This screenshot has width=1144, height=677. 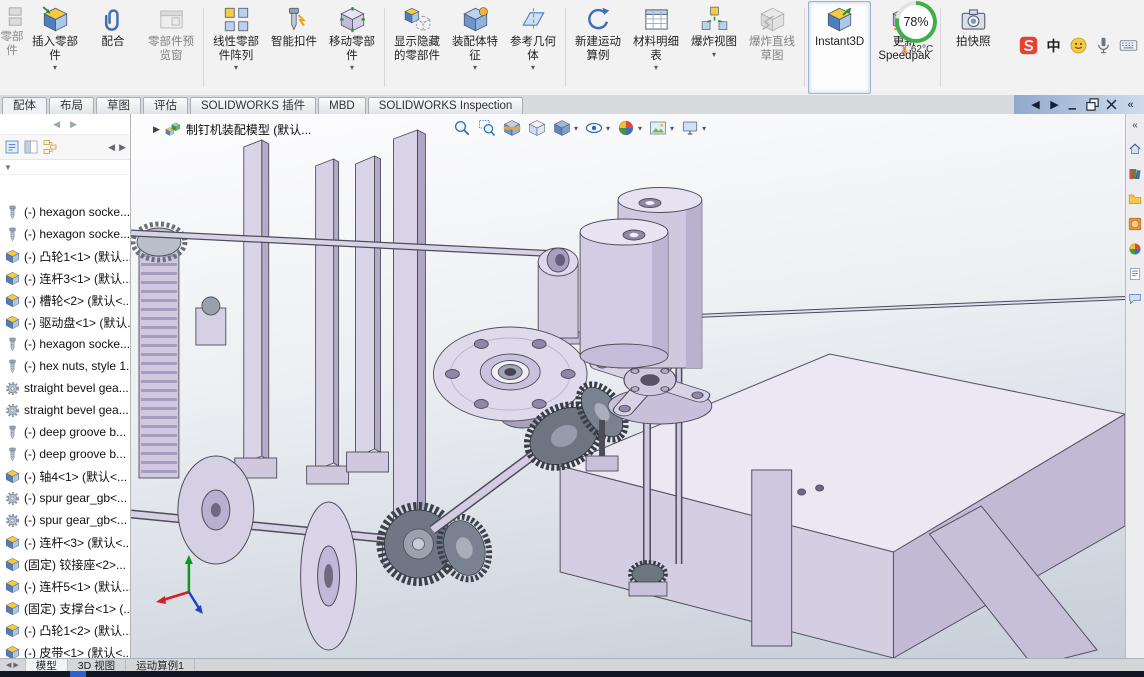 I want to click on bill-of-materials-button: 材料明细表 ▾, so click(x=656, y=47).